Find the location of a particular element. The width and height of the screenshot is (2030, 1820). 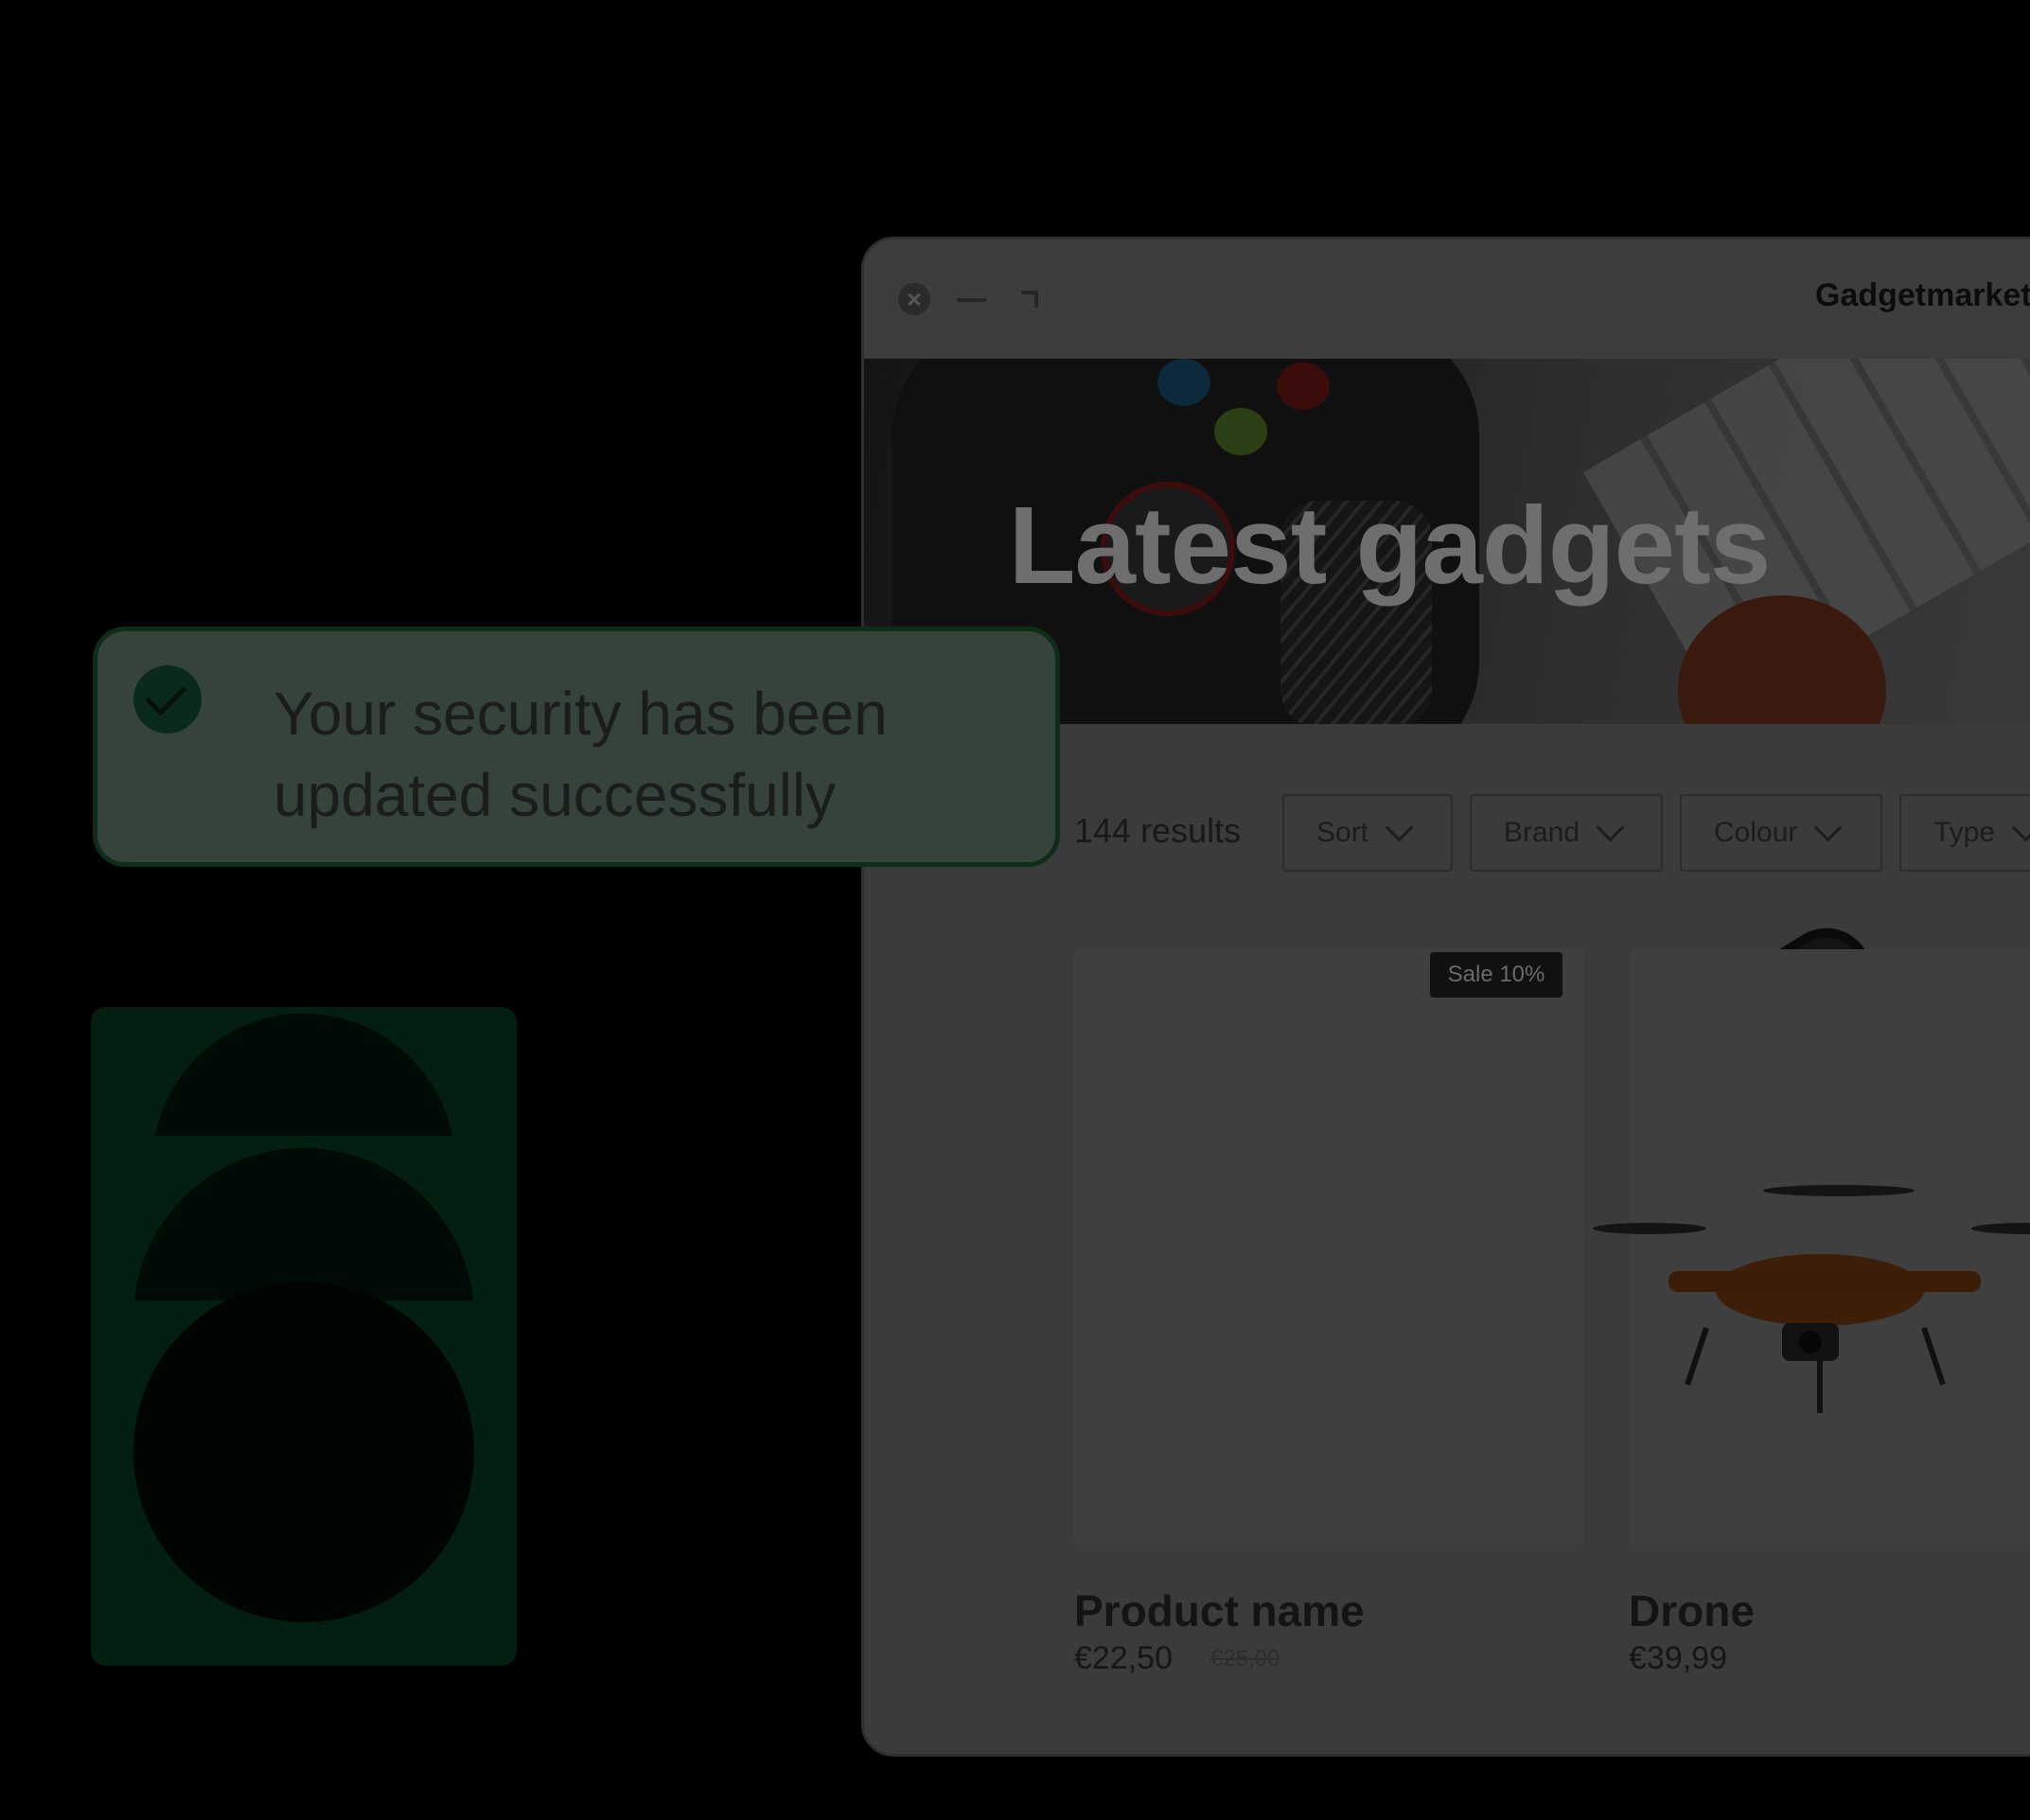

product-price: €39,99 is located at coordinates (1678, 1658).